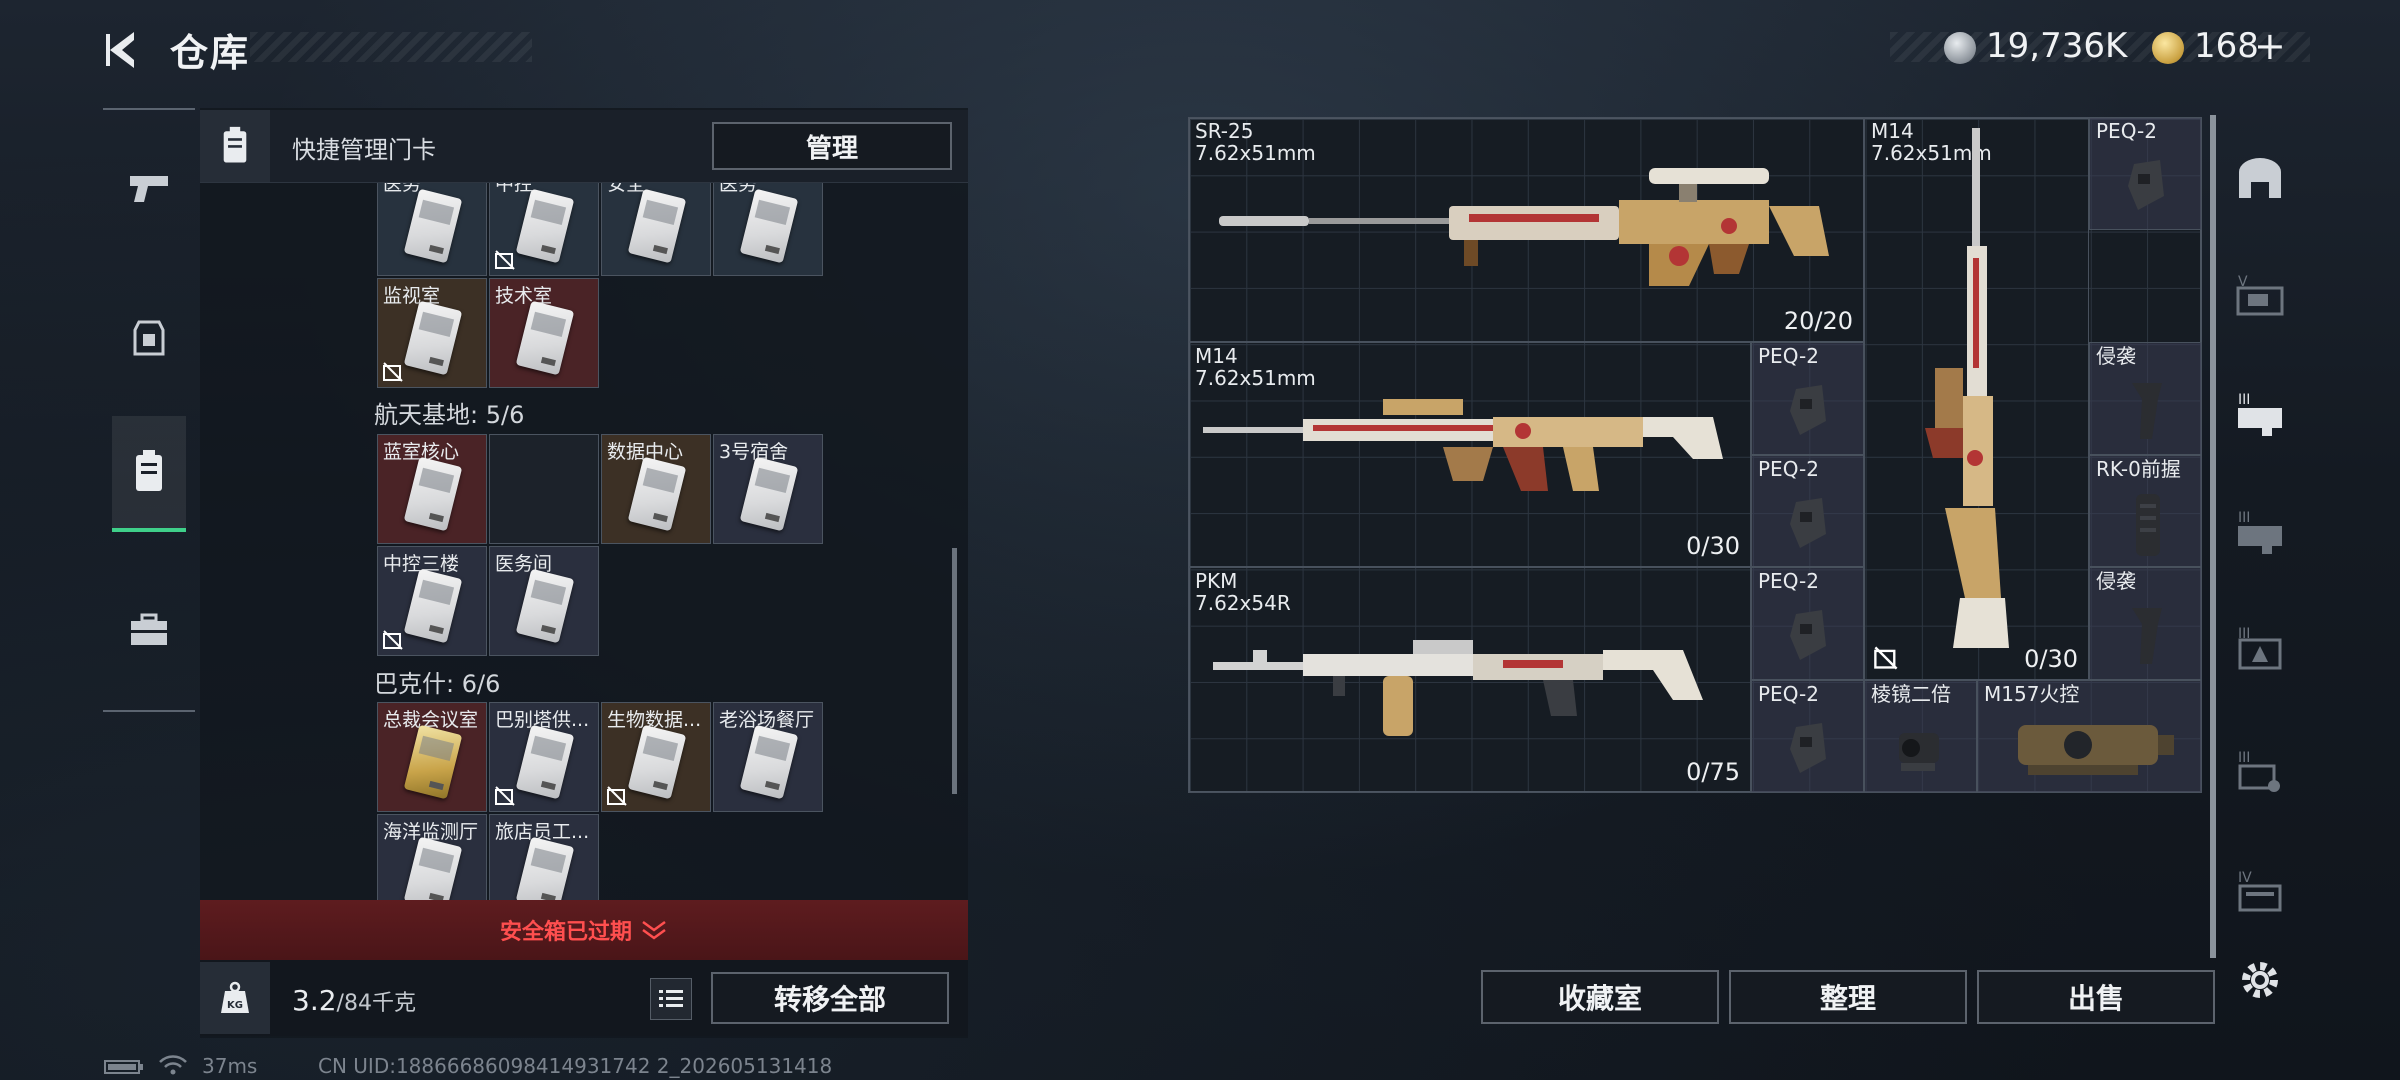  What do you see at coordinates (2245, 878) in the screenshot?
I see `svg-text: IV` at bounding box center [2245, 878].